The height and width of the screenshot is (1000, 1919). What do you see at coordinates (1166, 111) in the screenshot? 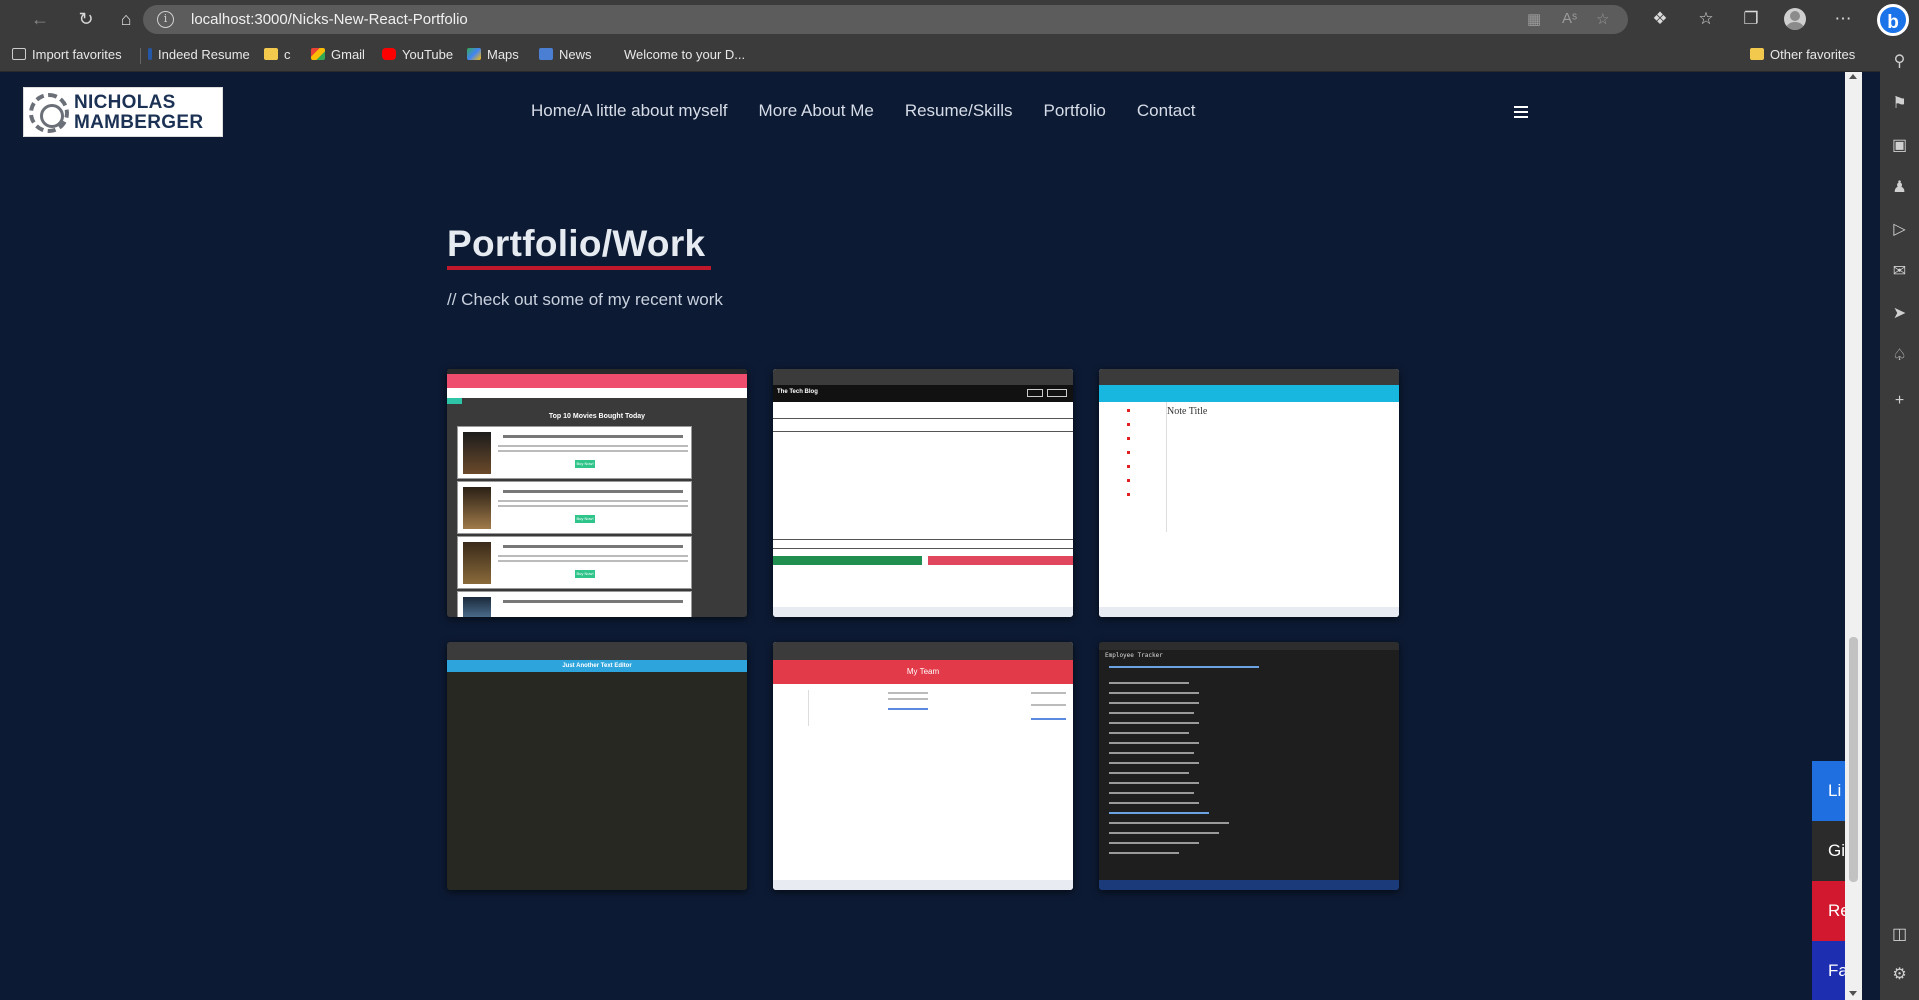
I see `nav-contact: Contact` at bounding box center [1166, 111].